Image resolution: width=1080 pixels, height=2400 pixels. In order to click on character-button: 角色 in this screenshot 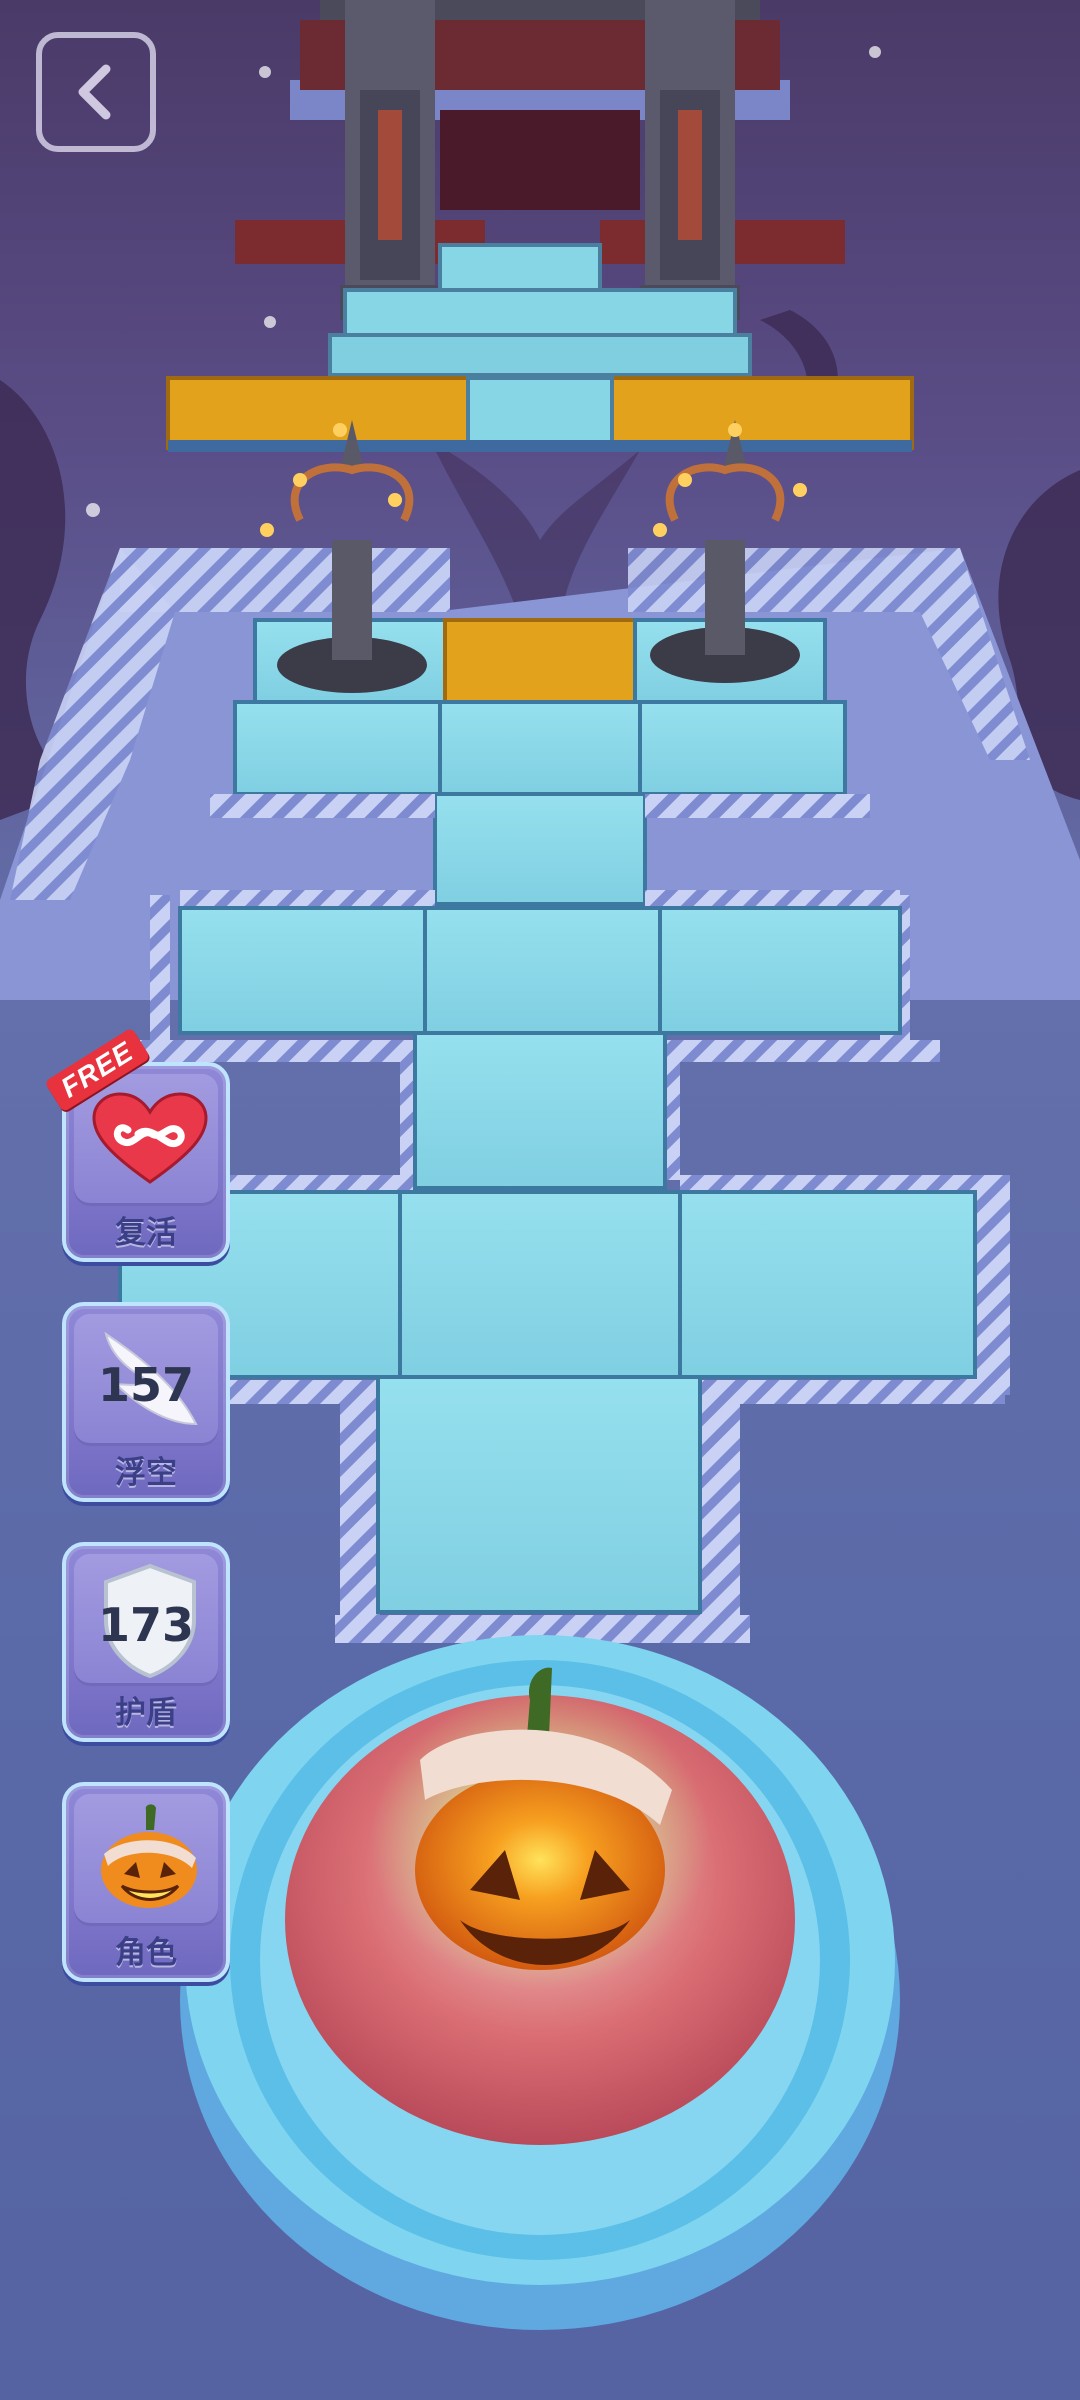, I will do `click(146, 1882)`.